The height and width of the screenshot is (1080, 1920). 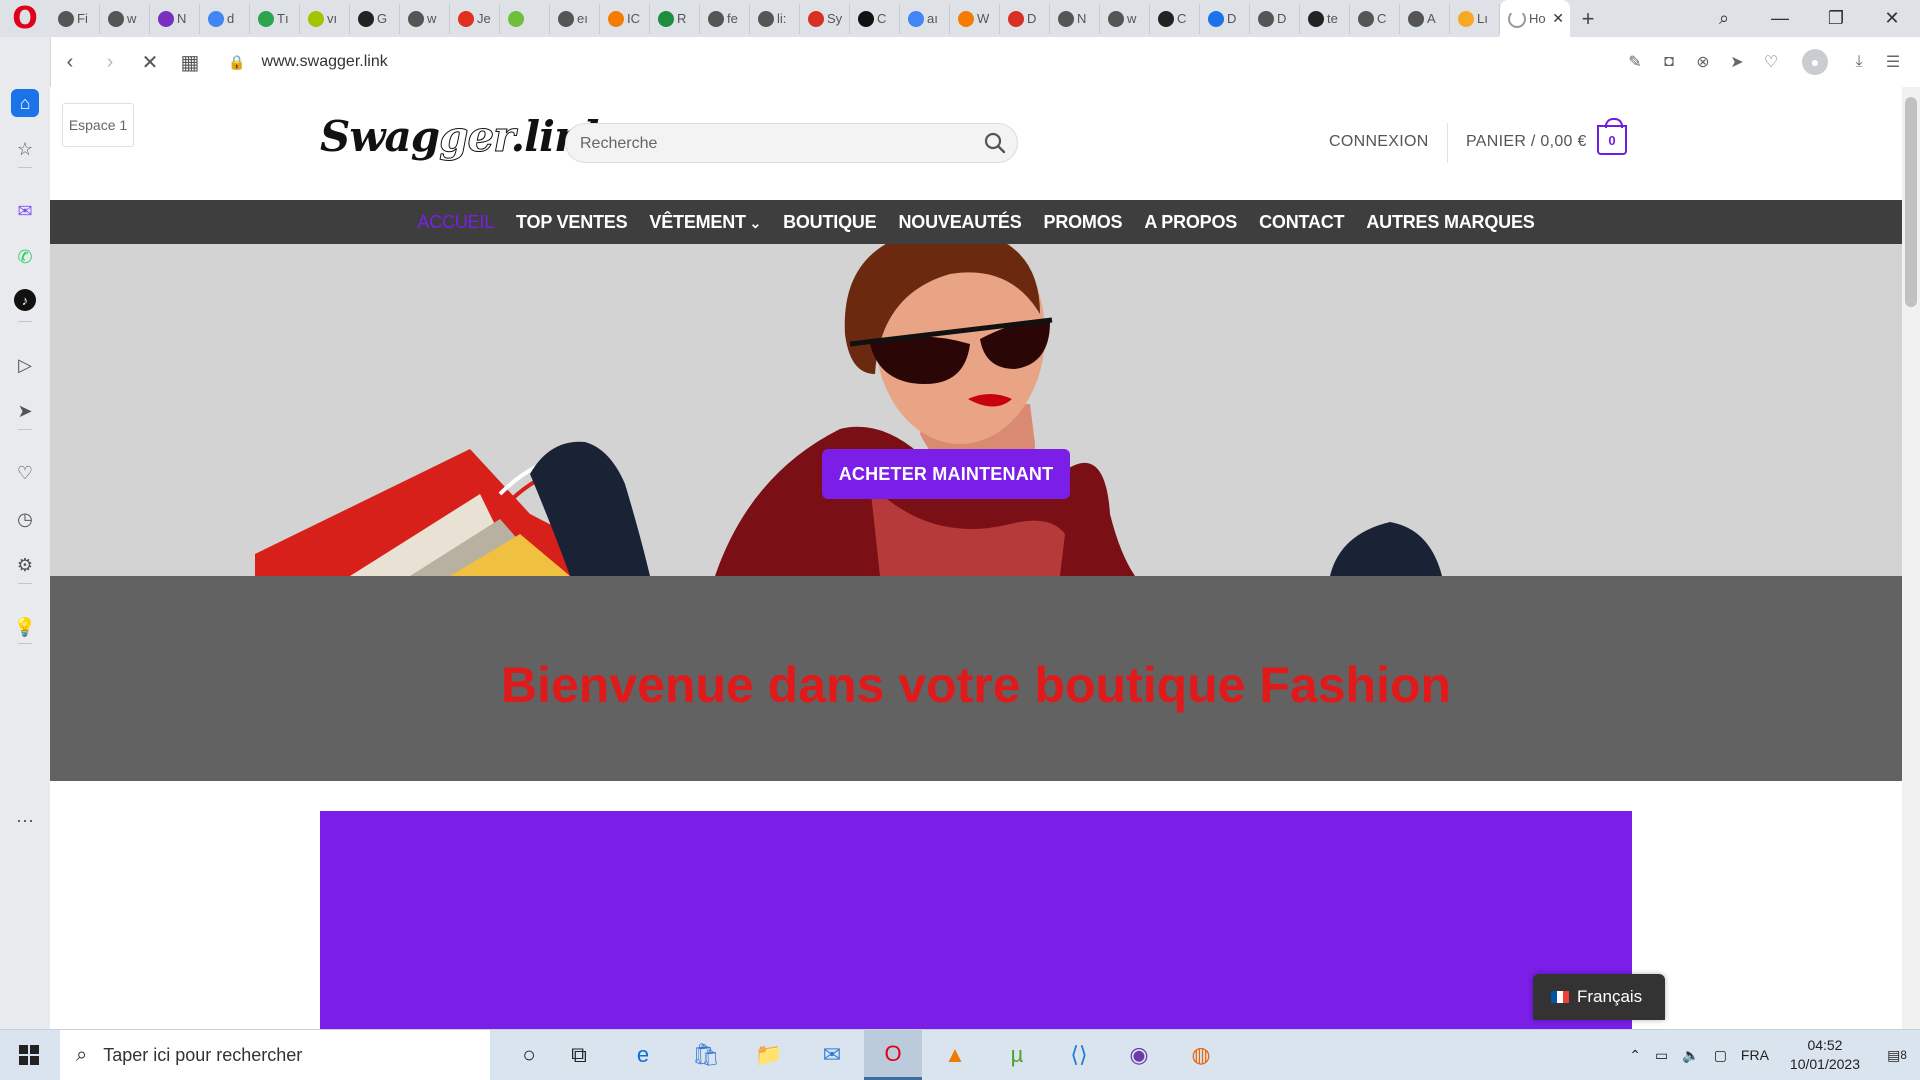 What do you see at coordinates (225, 18) in the screenshot?
I see `tab-3: d` at bounding box center [225, 18].